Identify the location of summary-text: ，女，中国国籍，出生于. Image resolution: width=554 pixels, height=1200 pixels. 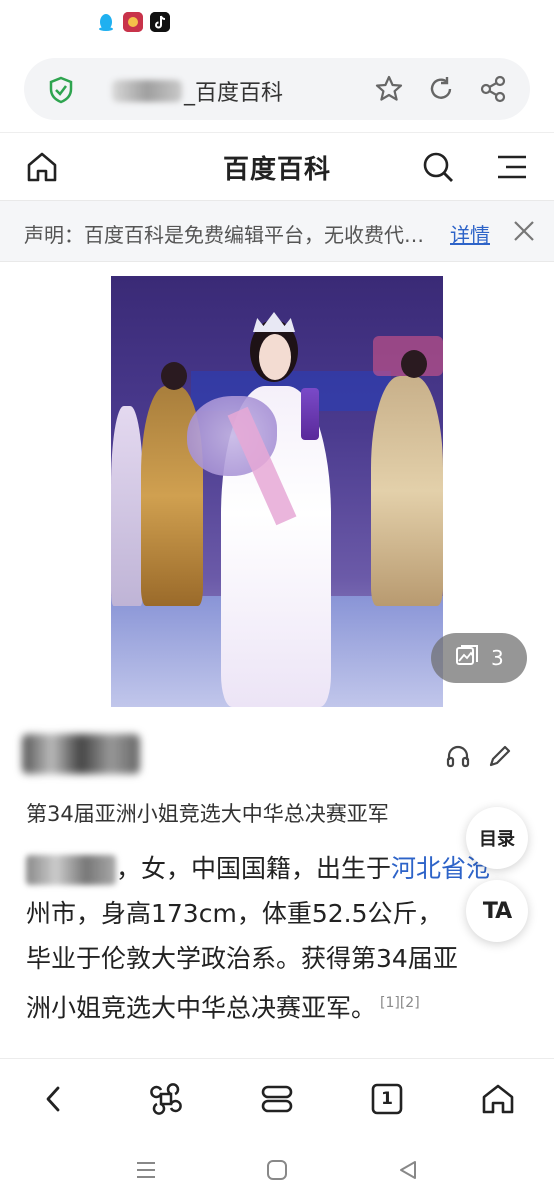
(254, 868).